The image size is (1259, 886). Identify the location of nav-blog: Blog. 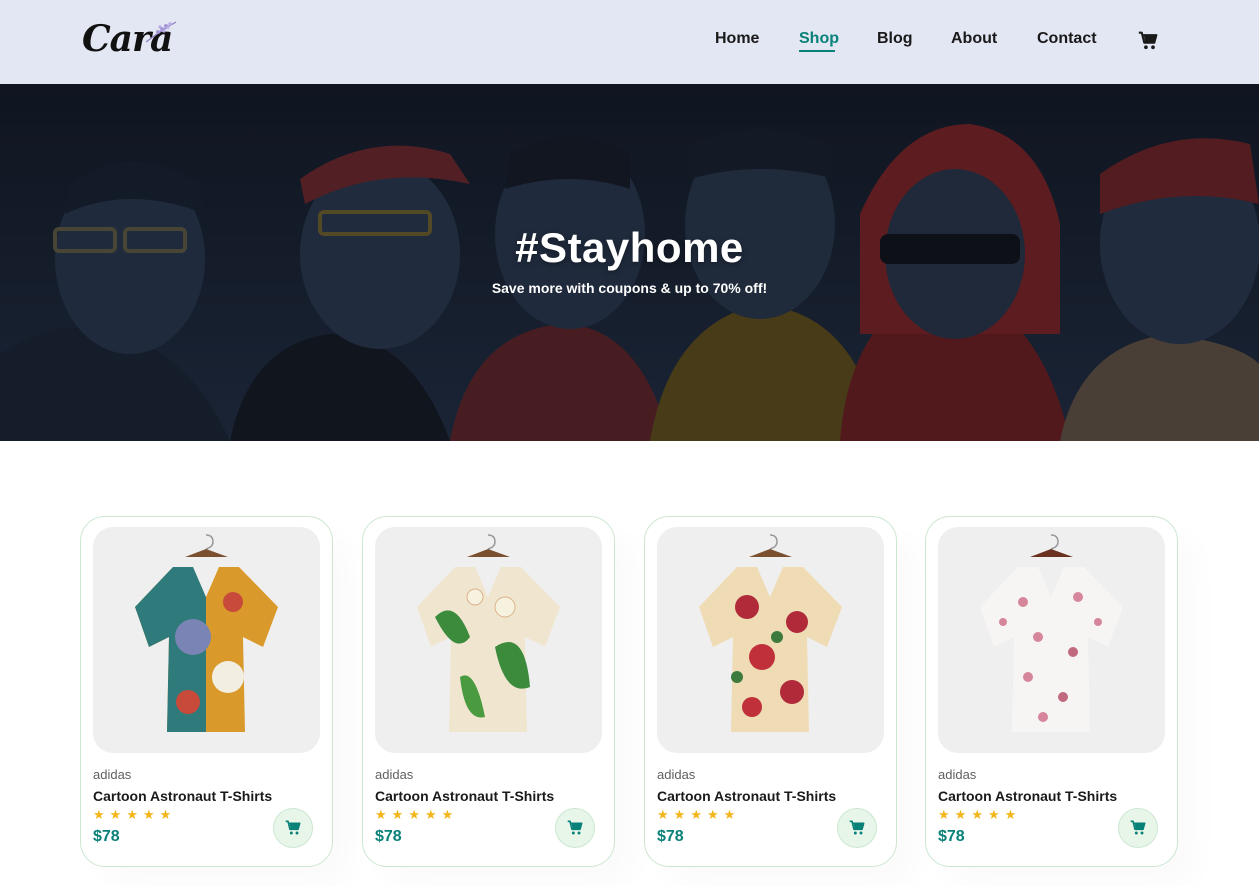
(895, 39).